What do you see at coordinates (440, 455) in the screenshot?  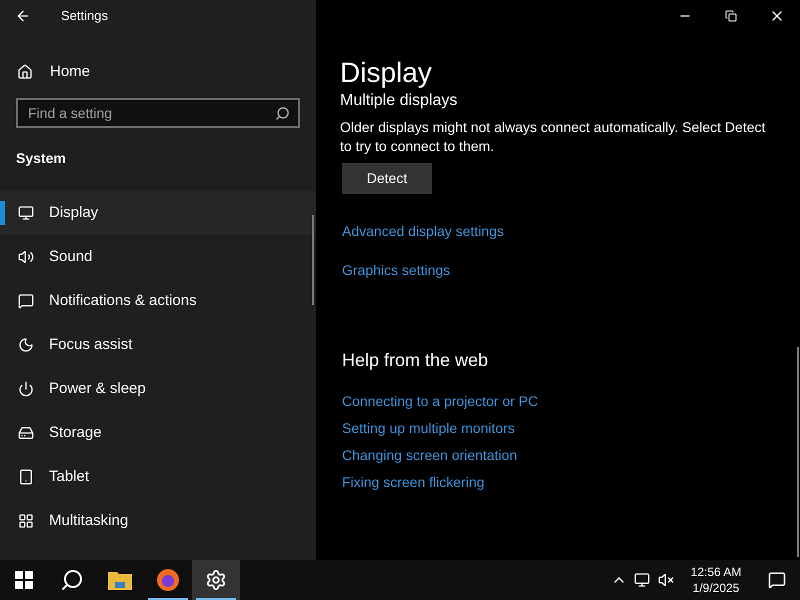 I see `help-link: Changing screen orientation` at bounding box center [440, 455].